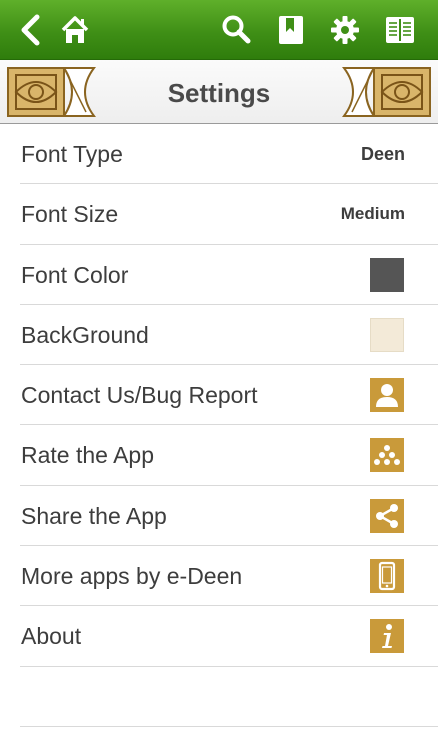 This screenshot has width=438, height=750. Describe the element at coordinates (32, 30) in the screenshot. I see `back-chevron-icon` at that location.